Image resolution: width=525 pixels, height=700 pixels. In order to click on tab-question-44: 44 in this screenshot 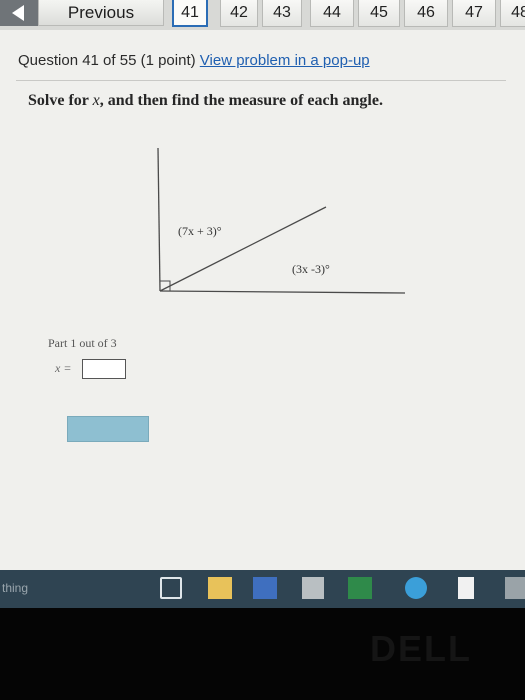, I will do `click(332, 13)`.